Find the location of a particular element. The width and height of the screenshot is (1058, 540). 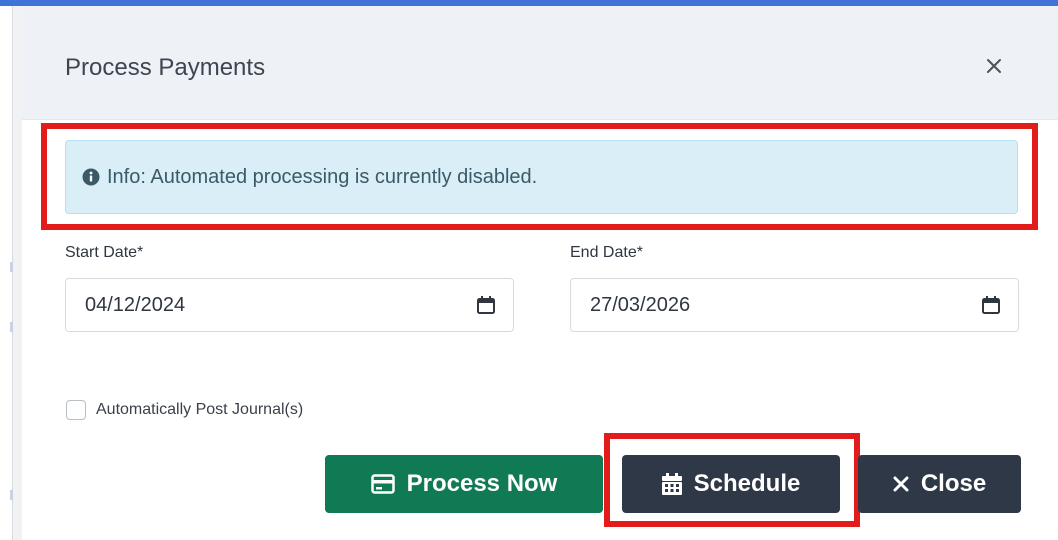

background-page-edge is located at coordinates (6, 273).